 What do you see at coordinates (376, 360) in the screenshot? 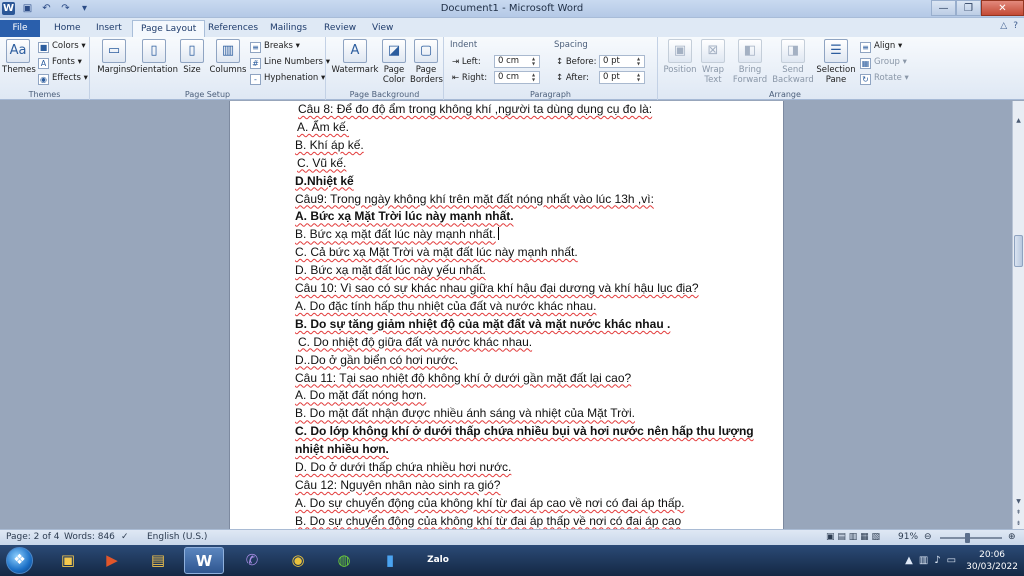
I see `document-line: D..Do ở gần biển có hơi nước.` at bounding box center [376, 360].